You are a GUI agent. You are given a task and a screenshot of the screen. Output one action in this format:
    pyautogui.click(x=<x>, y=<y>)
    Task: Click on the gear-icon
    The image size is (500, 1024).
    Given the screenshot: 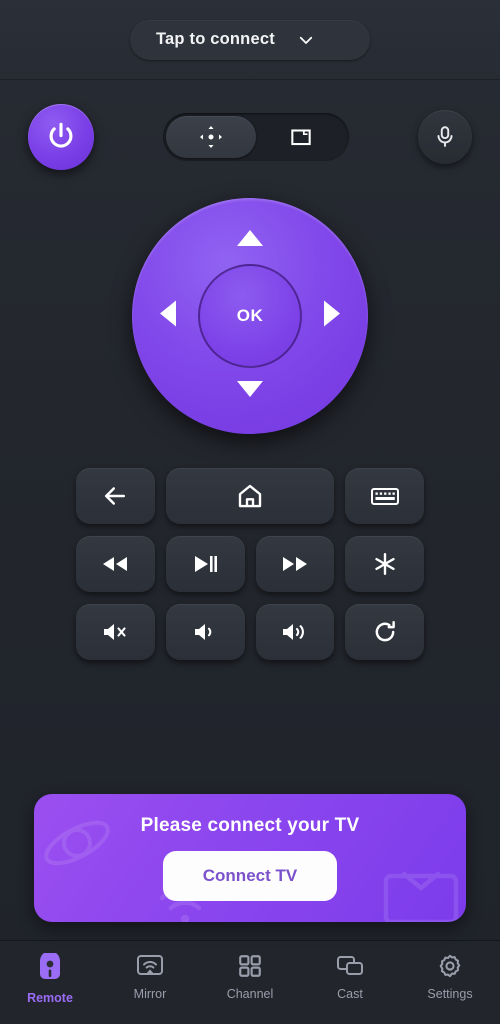 What is the action you would take?
    pyautogui.click(x=450, y=966)
    